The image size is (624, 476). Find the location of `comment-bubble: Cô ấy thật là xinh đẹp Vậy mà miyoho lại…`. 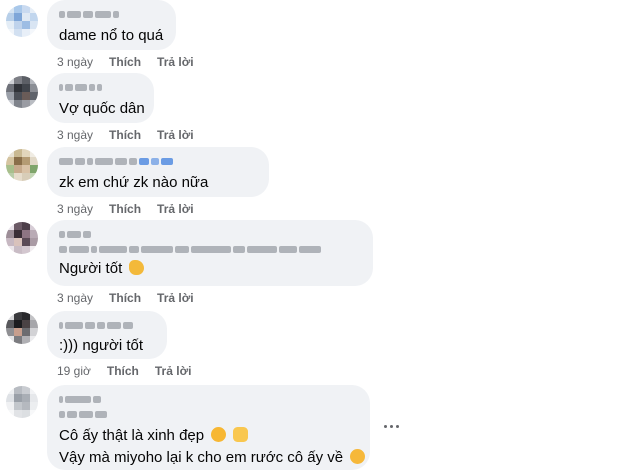

comment-bubble: Cô ấy thật là xinh đẹp Vậy mà miyoho lại… is located at coordinates (208, 427).